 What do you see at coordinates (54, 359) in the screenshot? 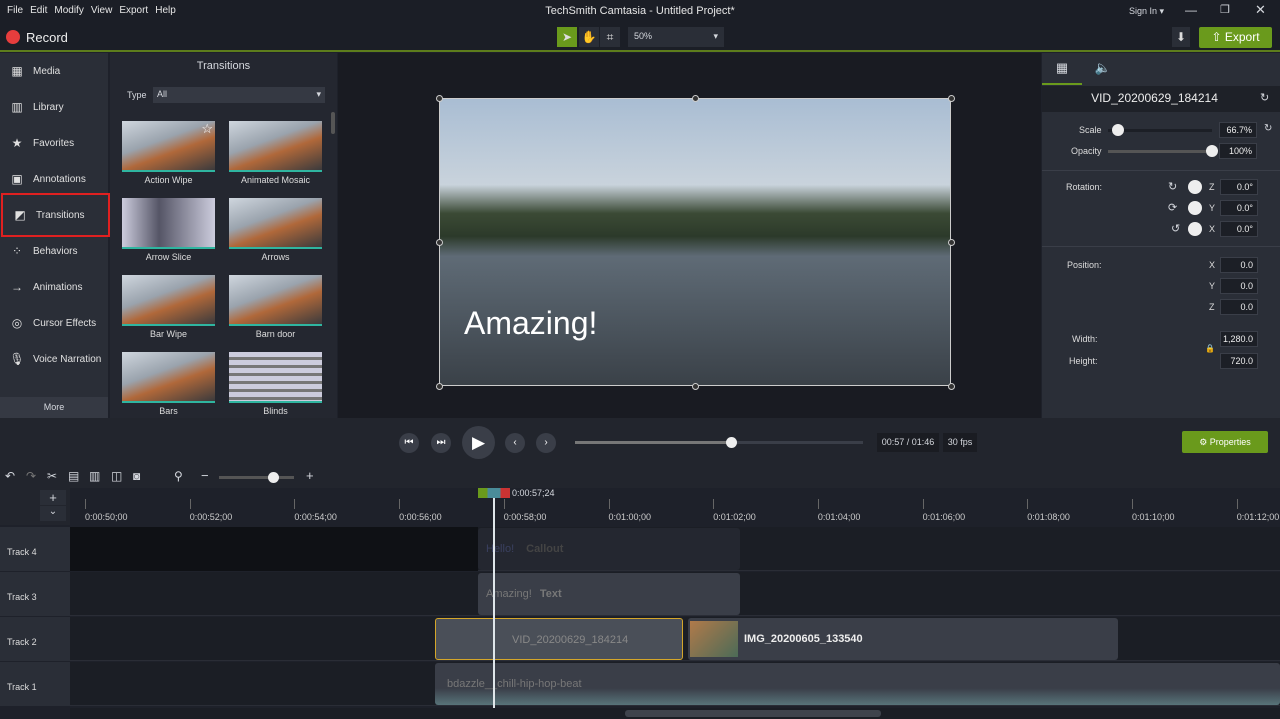
I see `sidebar-item-voice-narration: 🎙 Voice Narration` at bounding box center [54, 359].